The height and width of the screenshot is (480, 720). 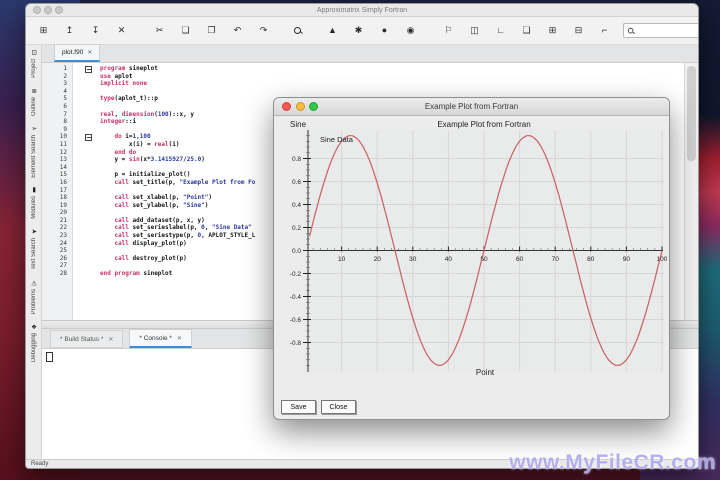 I want to click on line-number: 16, so click(x=63, y=182).